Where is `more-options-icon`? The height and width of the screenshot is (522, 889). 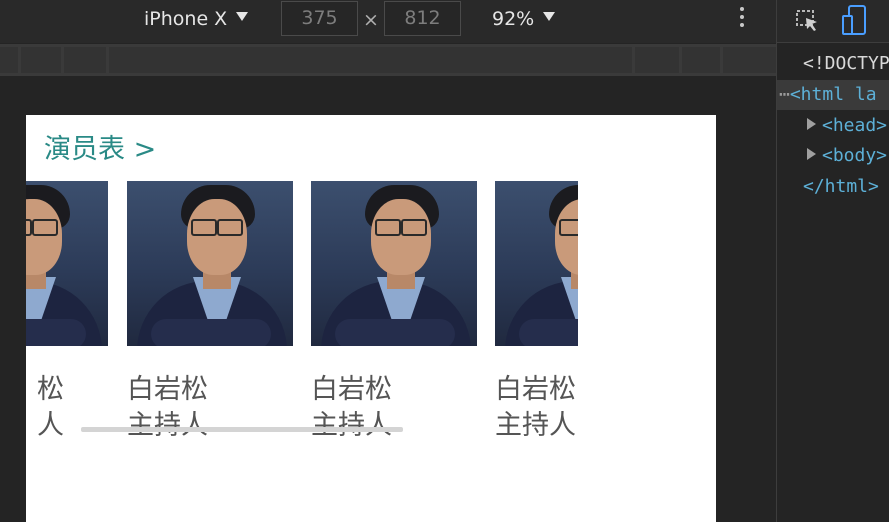
more-options-icon is located at coordinates (742, 20).